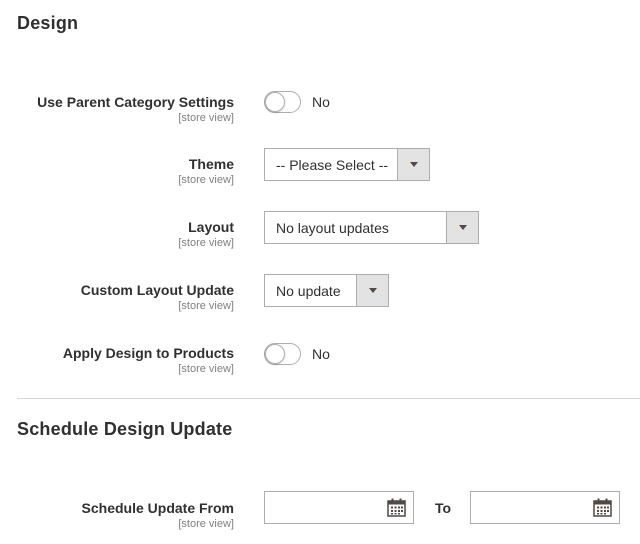 The image size is (640, 544). What do you see at coordinates (332, 164) in the screenshot?
I see `theme-select-value: -- Please Select --` at bounding box center [332, 164].